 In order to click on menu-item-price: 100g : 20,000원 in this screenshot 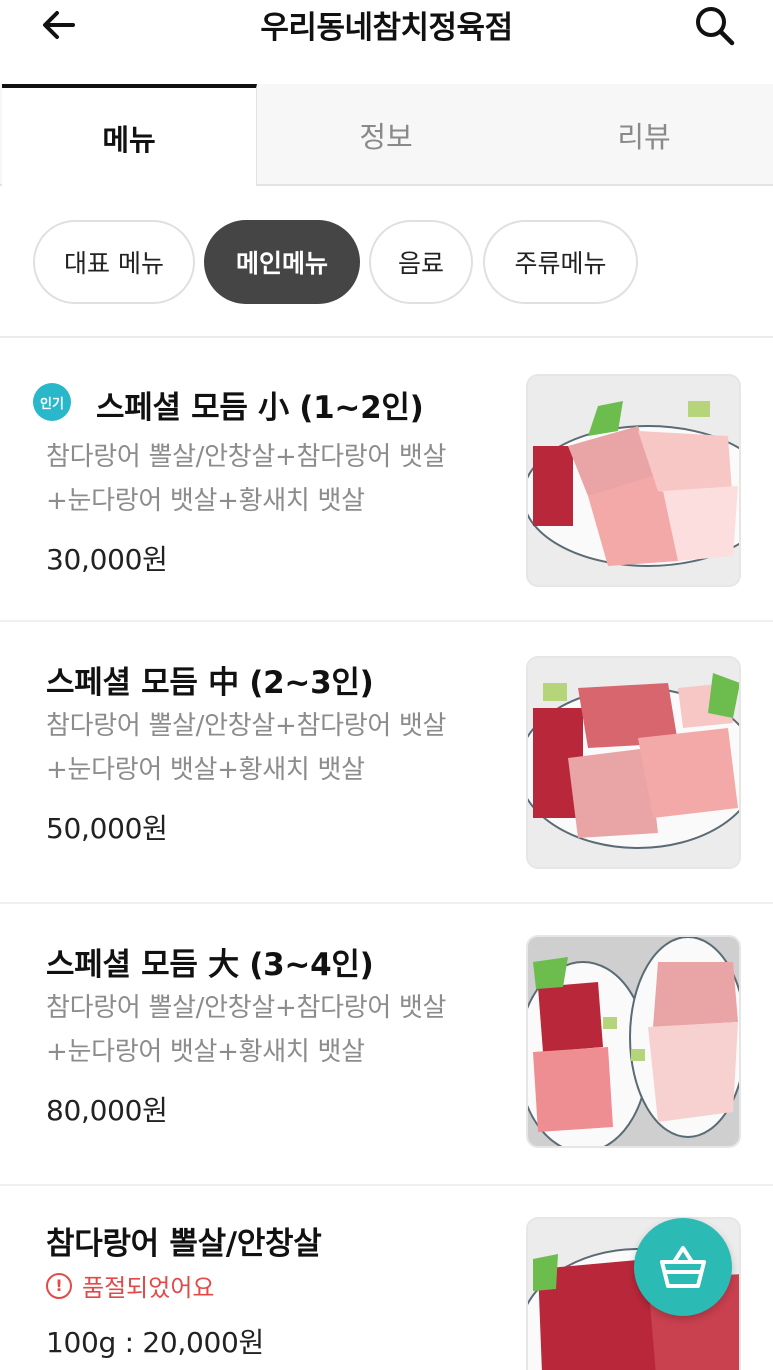, I will do `click(155, 1342)`.